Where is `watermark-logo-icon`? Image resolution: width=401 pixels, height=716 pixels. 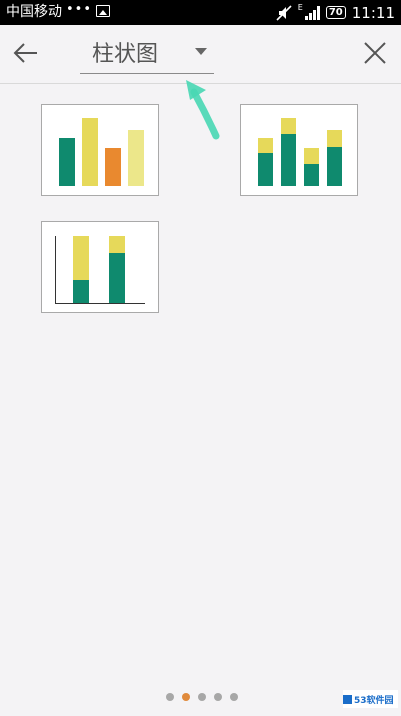 watermark-logo-icon is located at coordinates (347, 699).